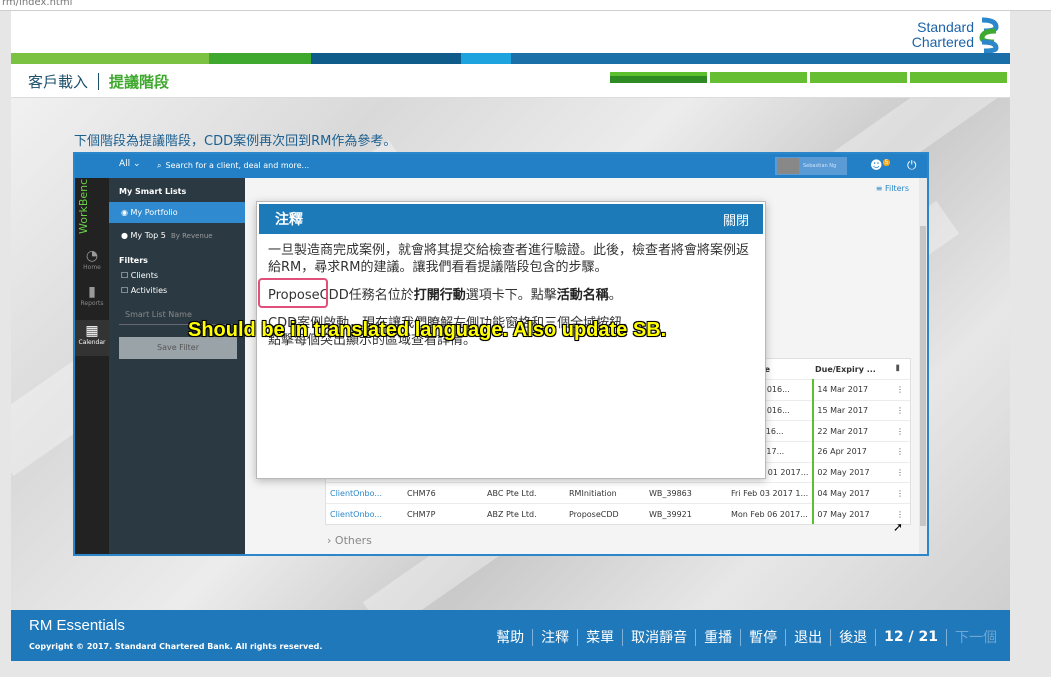 This screenshot has width=1051, height=677. What do you see at coordinates (736, 219) in the screenshot?
I see `close-button: 關閉` at bounding box center [736, 219].